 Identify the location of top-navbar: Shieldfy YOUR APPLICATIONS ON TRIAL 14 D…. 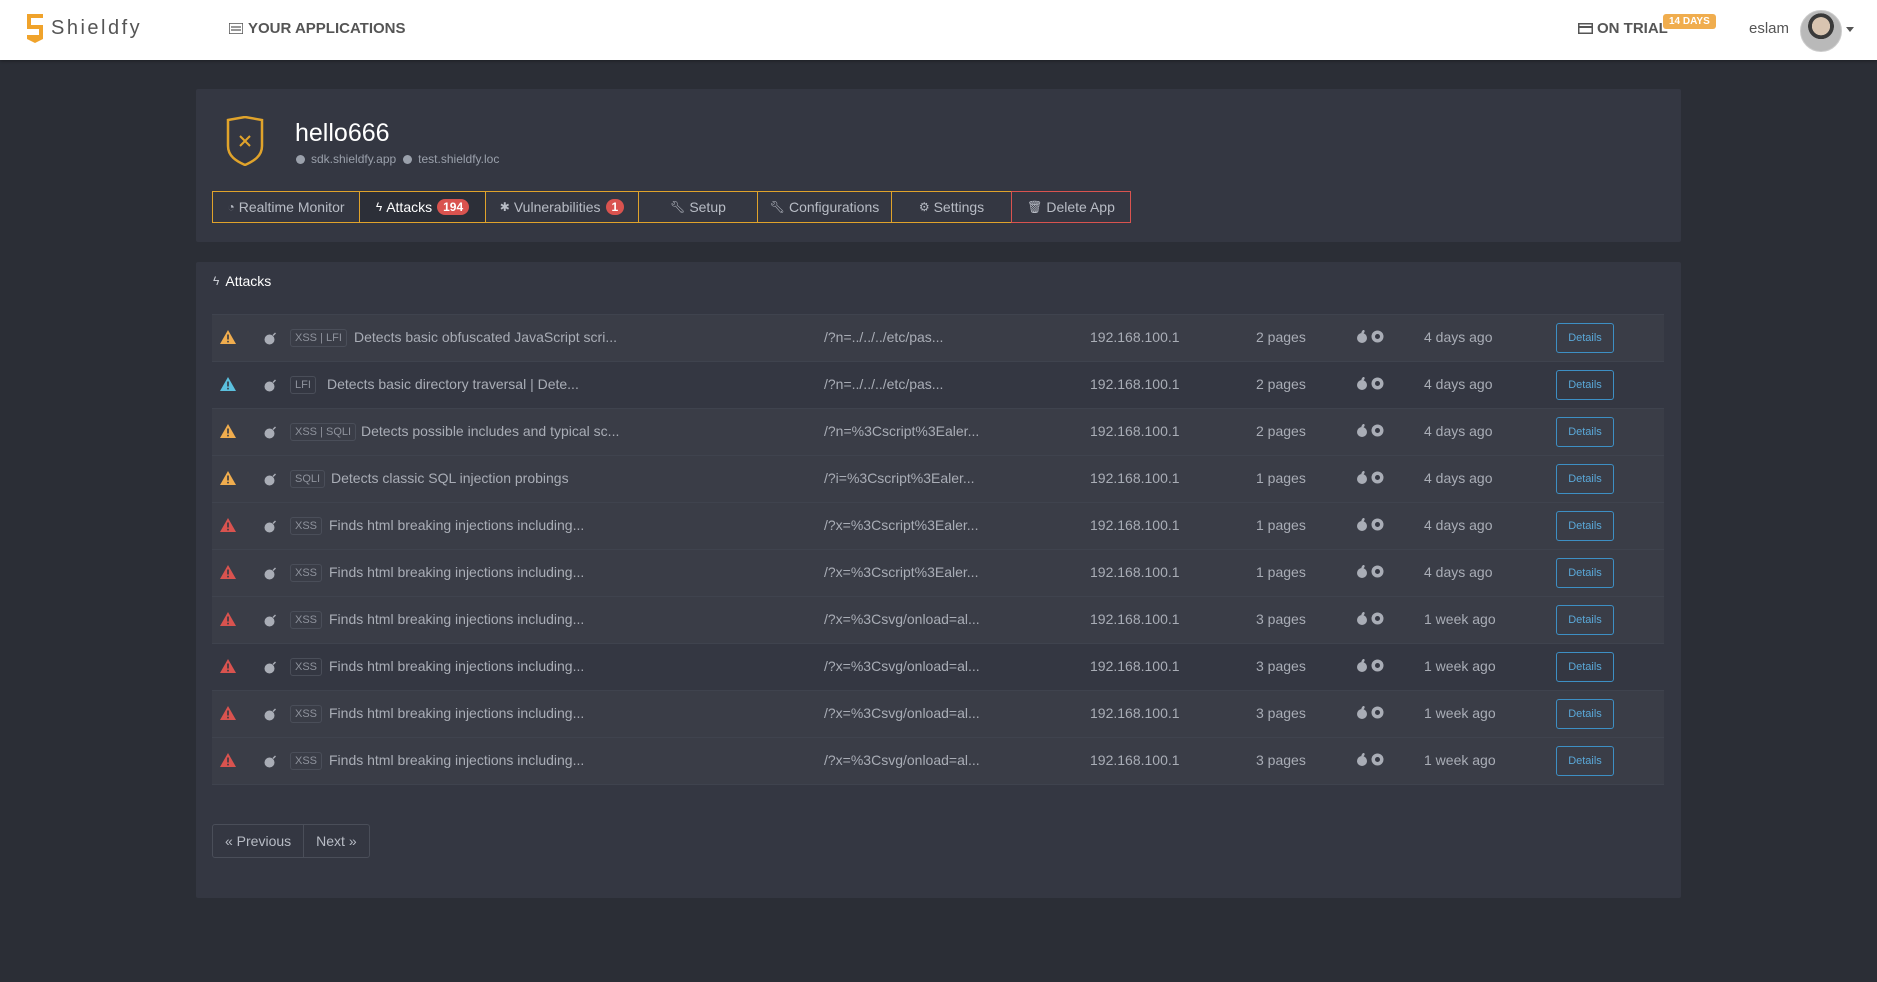
(938, 30).